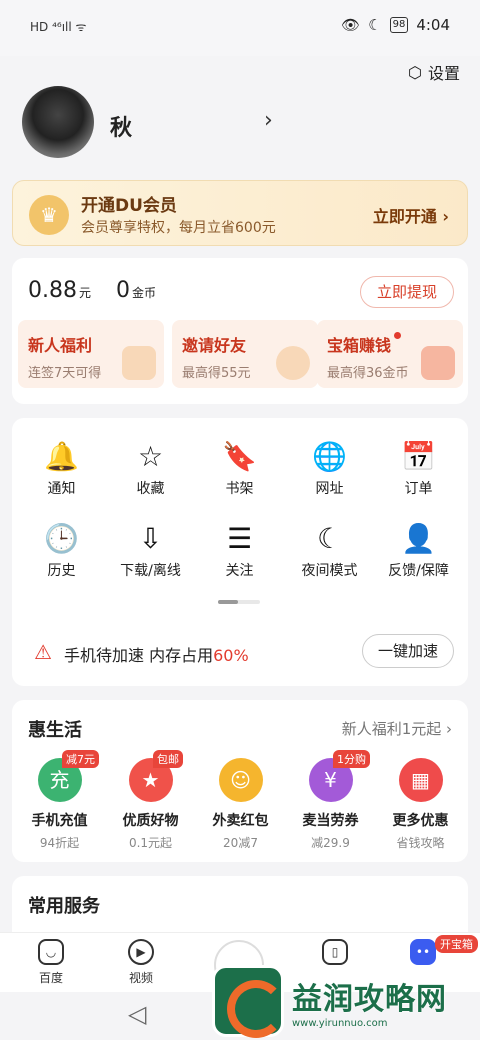 Image resolution: width=480 pixels, height=1040 pixels. What do you see at coordinates (369, 999) in the screenshot?
I see `watermark-text: 益润攻略网` at bounding box center [369, 999].